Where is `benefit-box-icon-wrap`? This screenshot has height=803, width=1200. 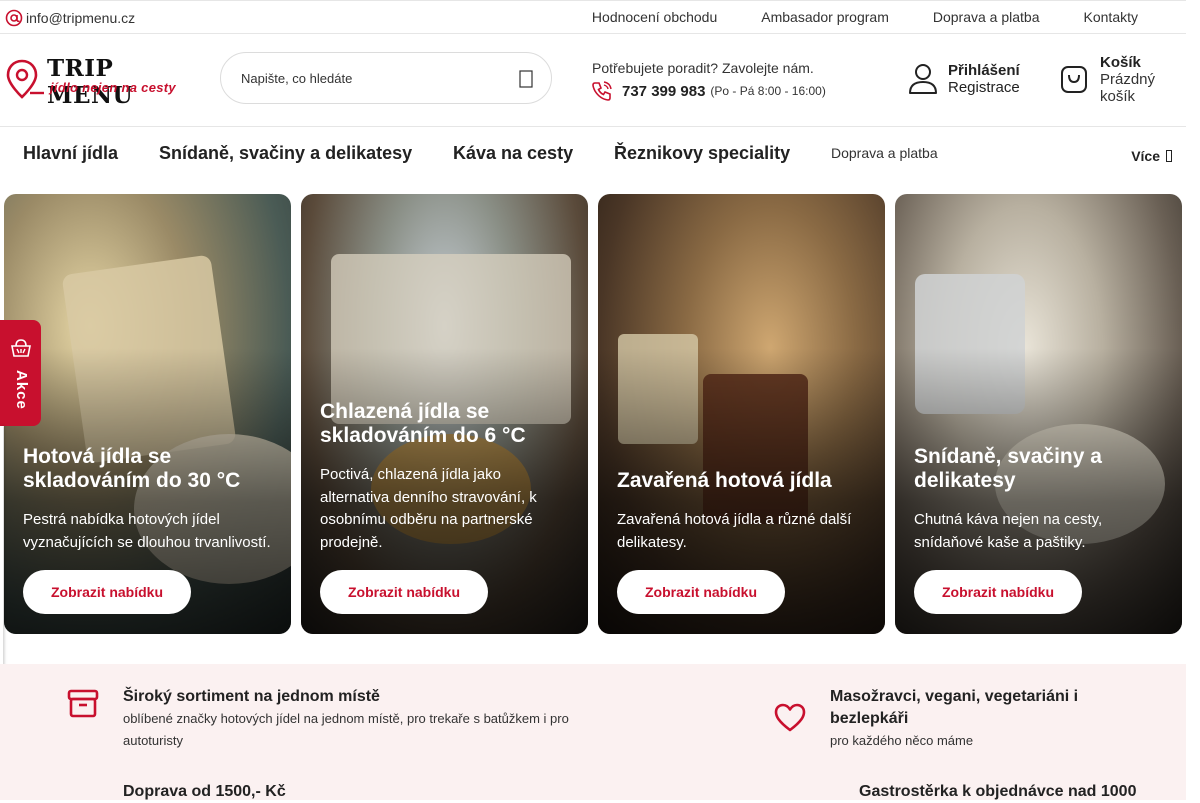 benefit-box-icon-wrap is located at coordinates (83, 705).